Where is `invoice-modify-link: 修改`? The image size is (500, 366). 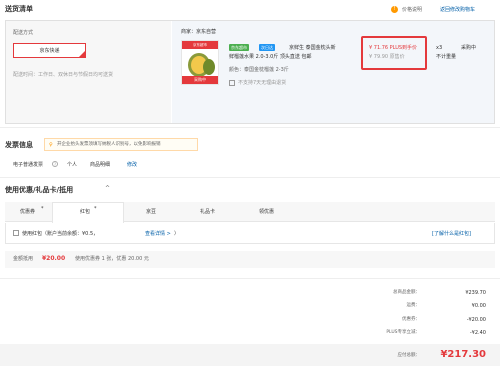 invoice-modify-link: 修改 is located at coordinates (132, 165).